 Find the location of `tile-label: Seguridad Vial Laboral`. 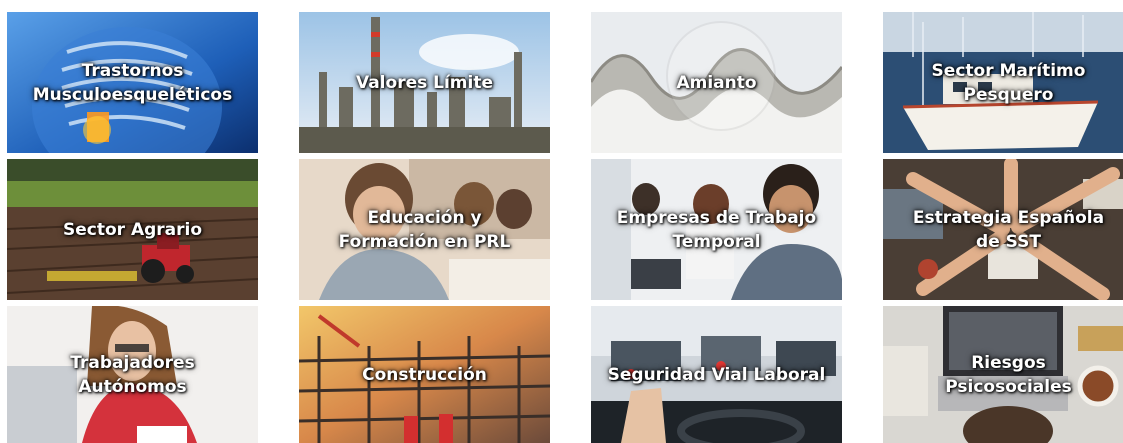

tile-label: Seguridad Vial Laboral is located at coordinates (716, 374).